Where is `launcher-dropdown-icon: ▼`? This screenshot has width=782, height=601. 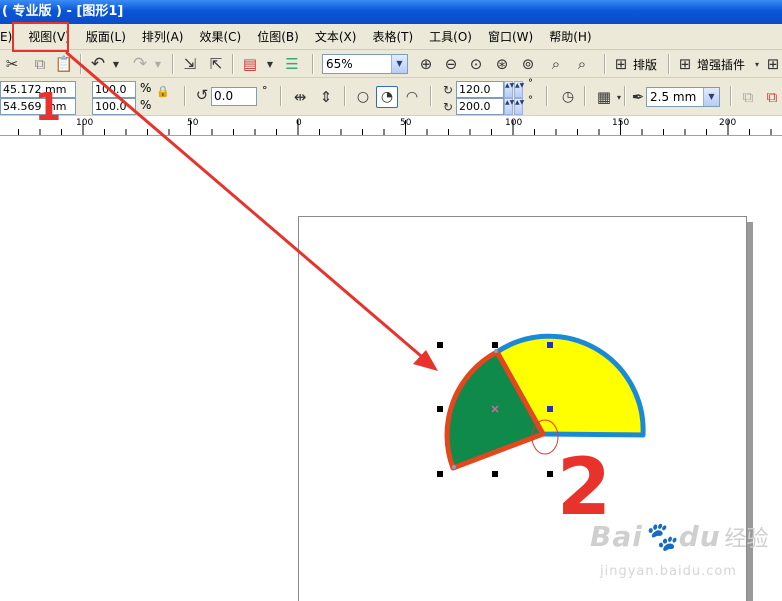
launcher-dropdown-icon: ▼ is located at coordinates (270, 64).